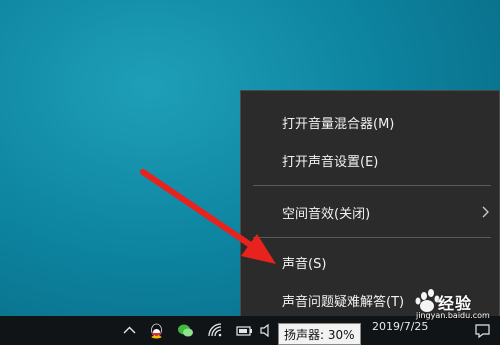  I want to click on notification-icon, so click(482, 330).